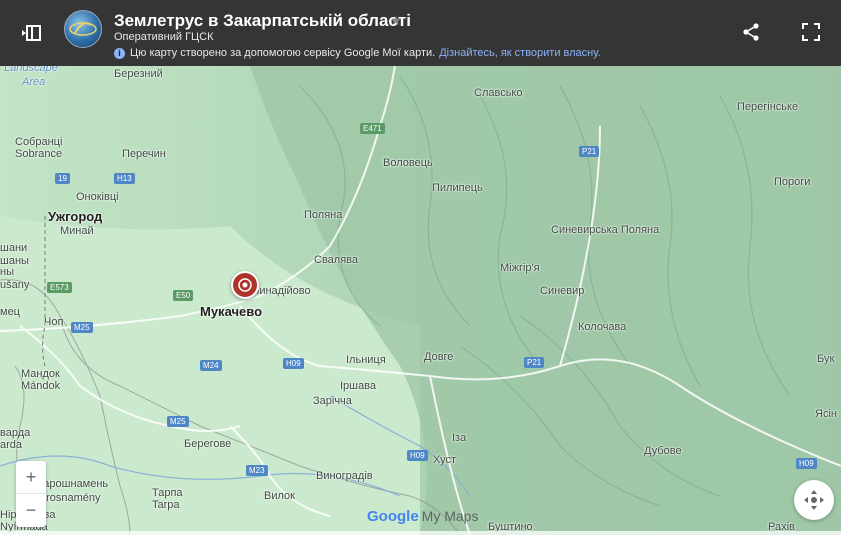 The width and height of the screenshot is (841, 535). What do you see at coordinates (231, 311) in the screenshot?
I see `map-label: Мукачево` at bounding box center [231, 311].